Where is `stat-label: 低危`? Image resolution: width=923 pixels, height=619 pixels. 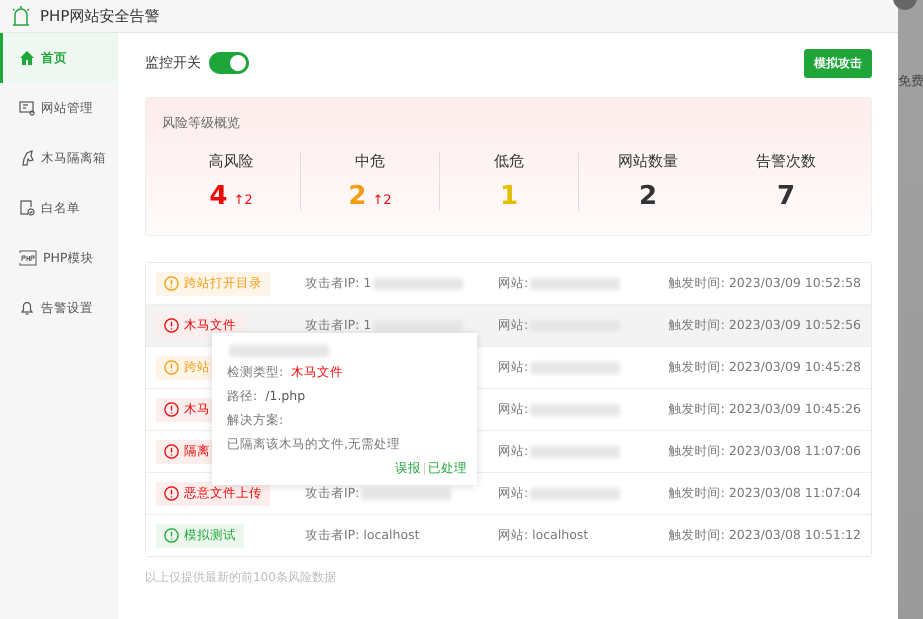
stat-label: 低危 is located at coordinates (509, 161).